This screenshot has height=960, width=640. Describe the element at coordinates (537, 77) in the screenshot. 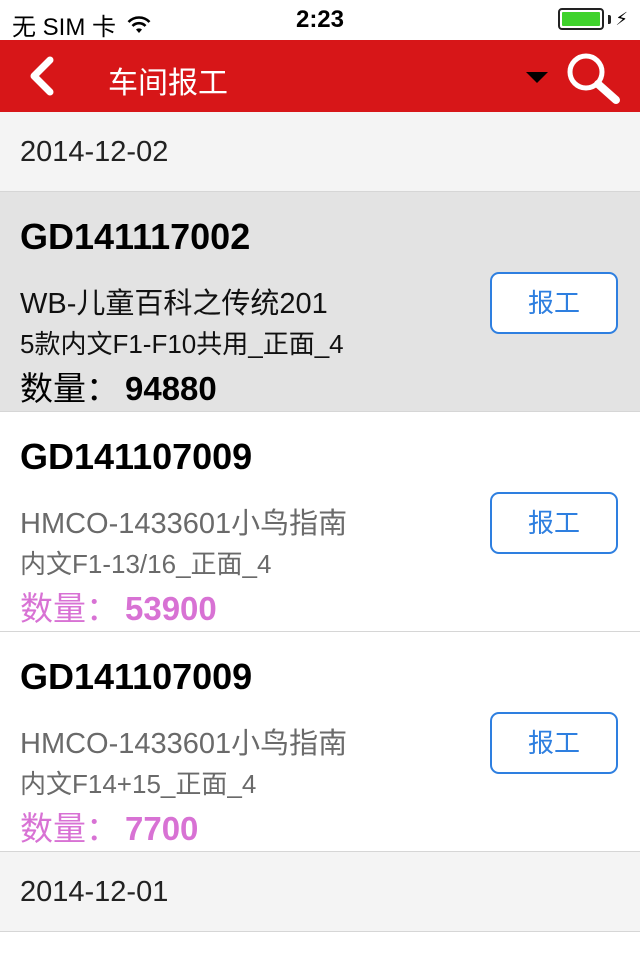

I see `dropdown-triangle-icon` at that location.